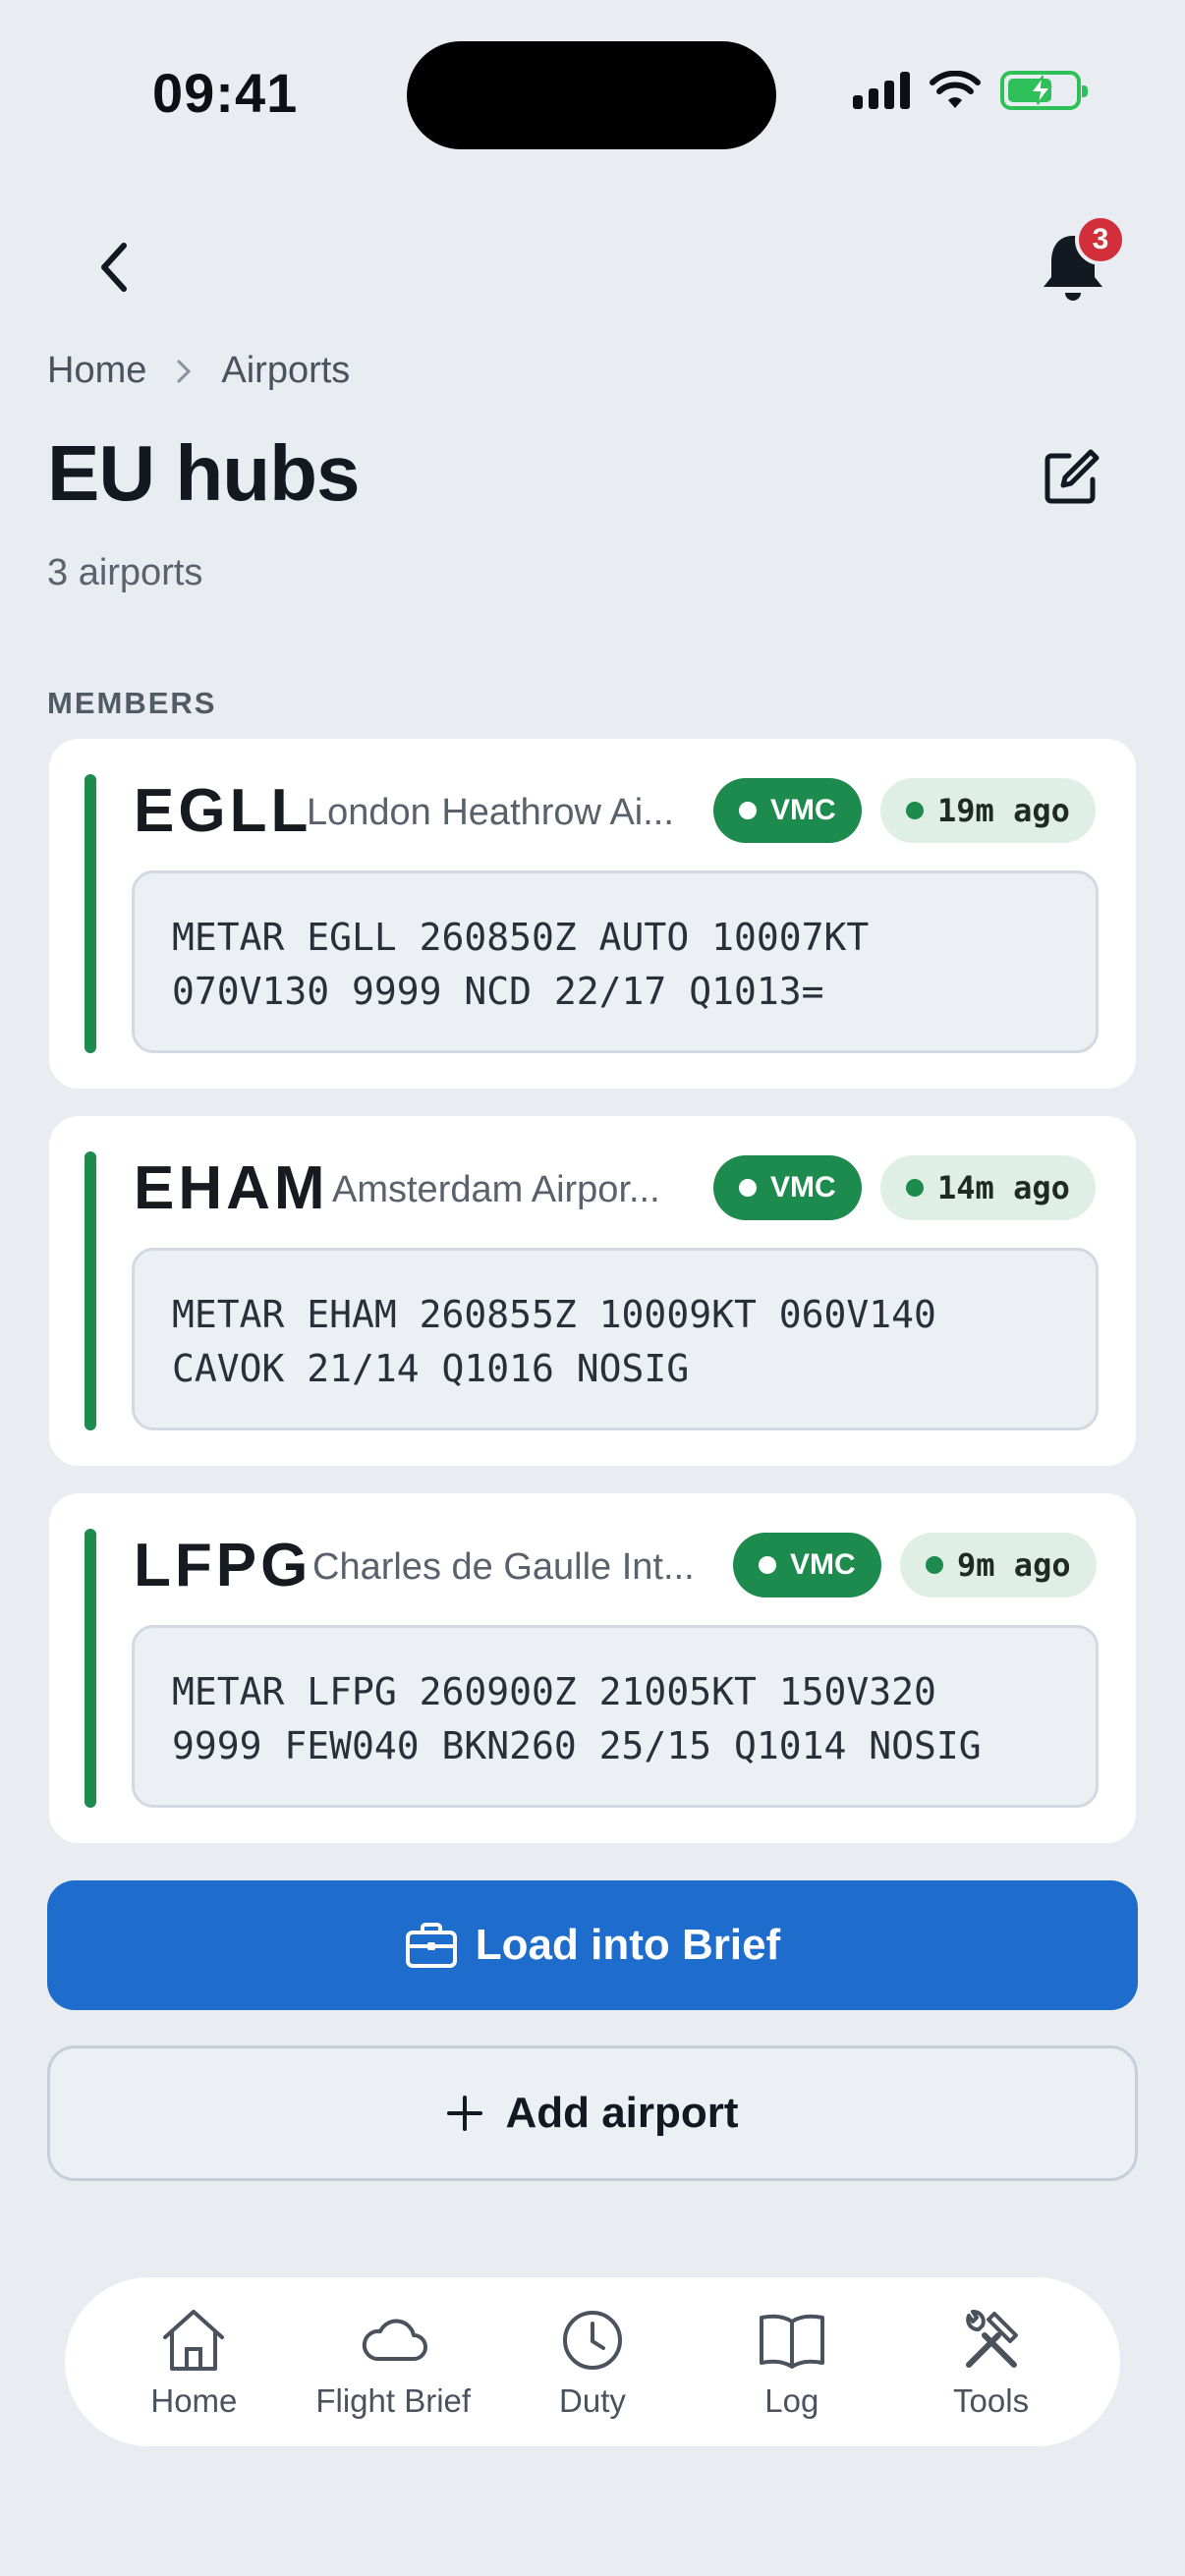 Image resolution: width=1185 pixels, height=2576 pixels. Describe the element at coordinates (125, 572) in the screenshot. I see `page-subtitle: 3 airports` at that location.